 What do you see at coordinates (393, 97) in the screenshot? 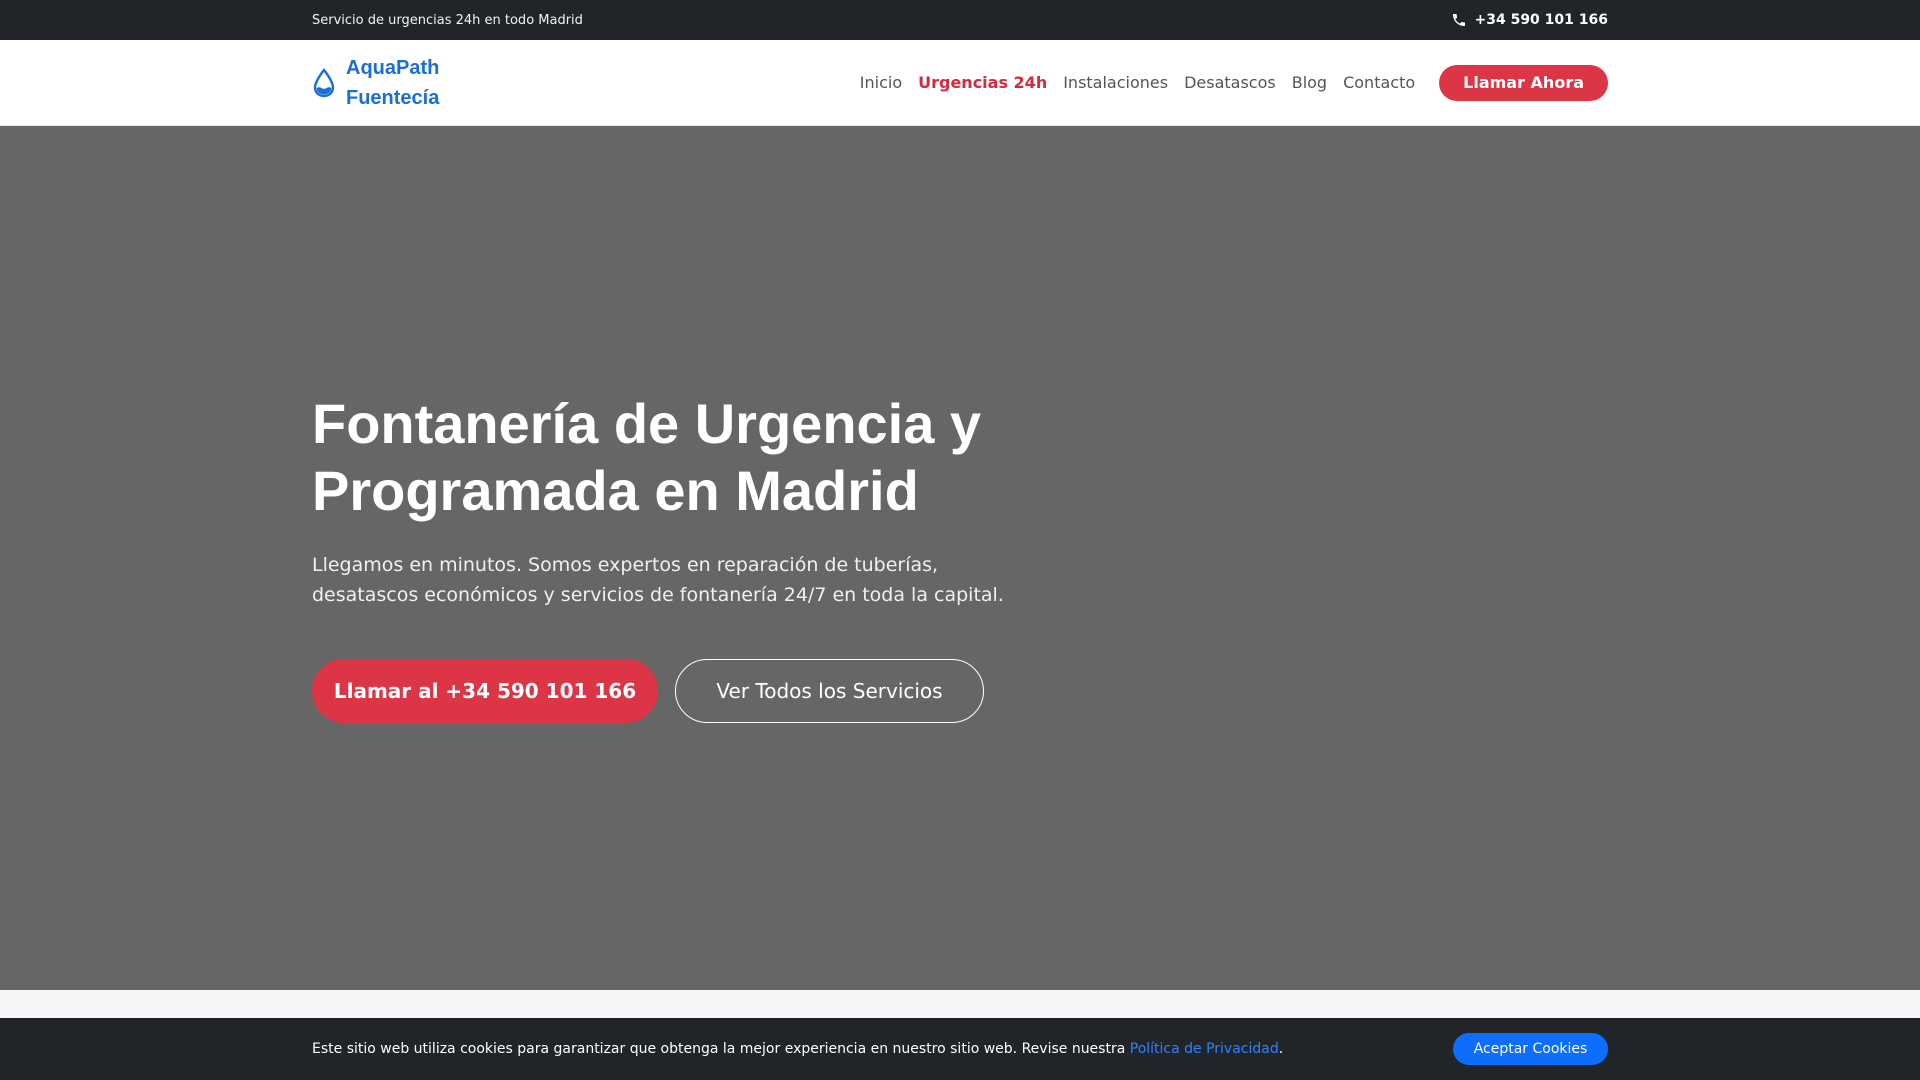
I see `brand-name-line2: Fuentecía` at bounding box center [393, 97].